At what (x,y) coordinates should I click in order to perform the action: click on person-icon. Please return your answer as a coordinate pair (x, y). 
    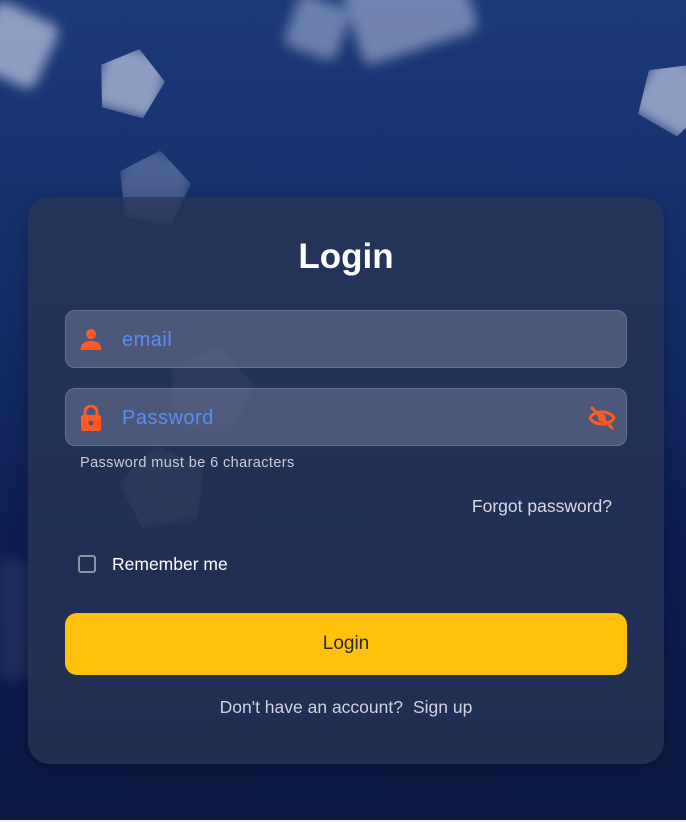
    Looking at the image, I should click on (91, 339).